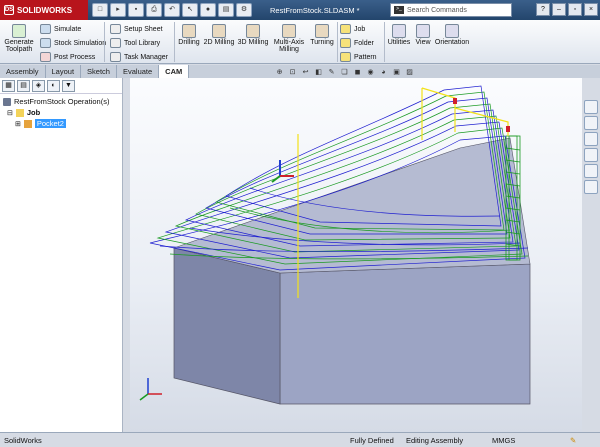 Image resolution: width=600 pixels, height=447 pixels. What do you see at coordinates (318, 73) in the screenshot?
I see `section-view-icon: ◧` at bounding box center [318, 73].